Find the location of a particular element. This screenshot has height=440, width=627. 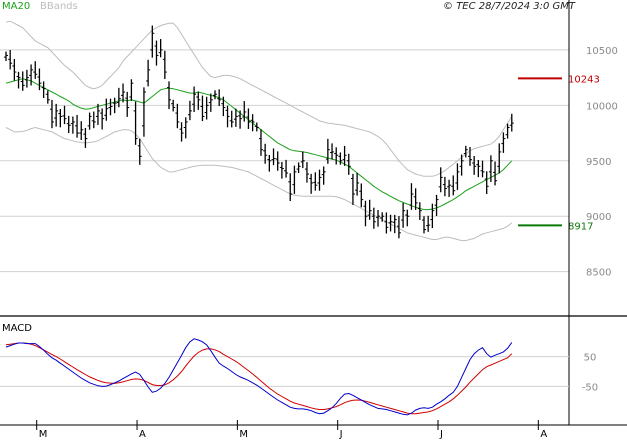

price-tick-label: 9000 is located at coordinates (598, 217).